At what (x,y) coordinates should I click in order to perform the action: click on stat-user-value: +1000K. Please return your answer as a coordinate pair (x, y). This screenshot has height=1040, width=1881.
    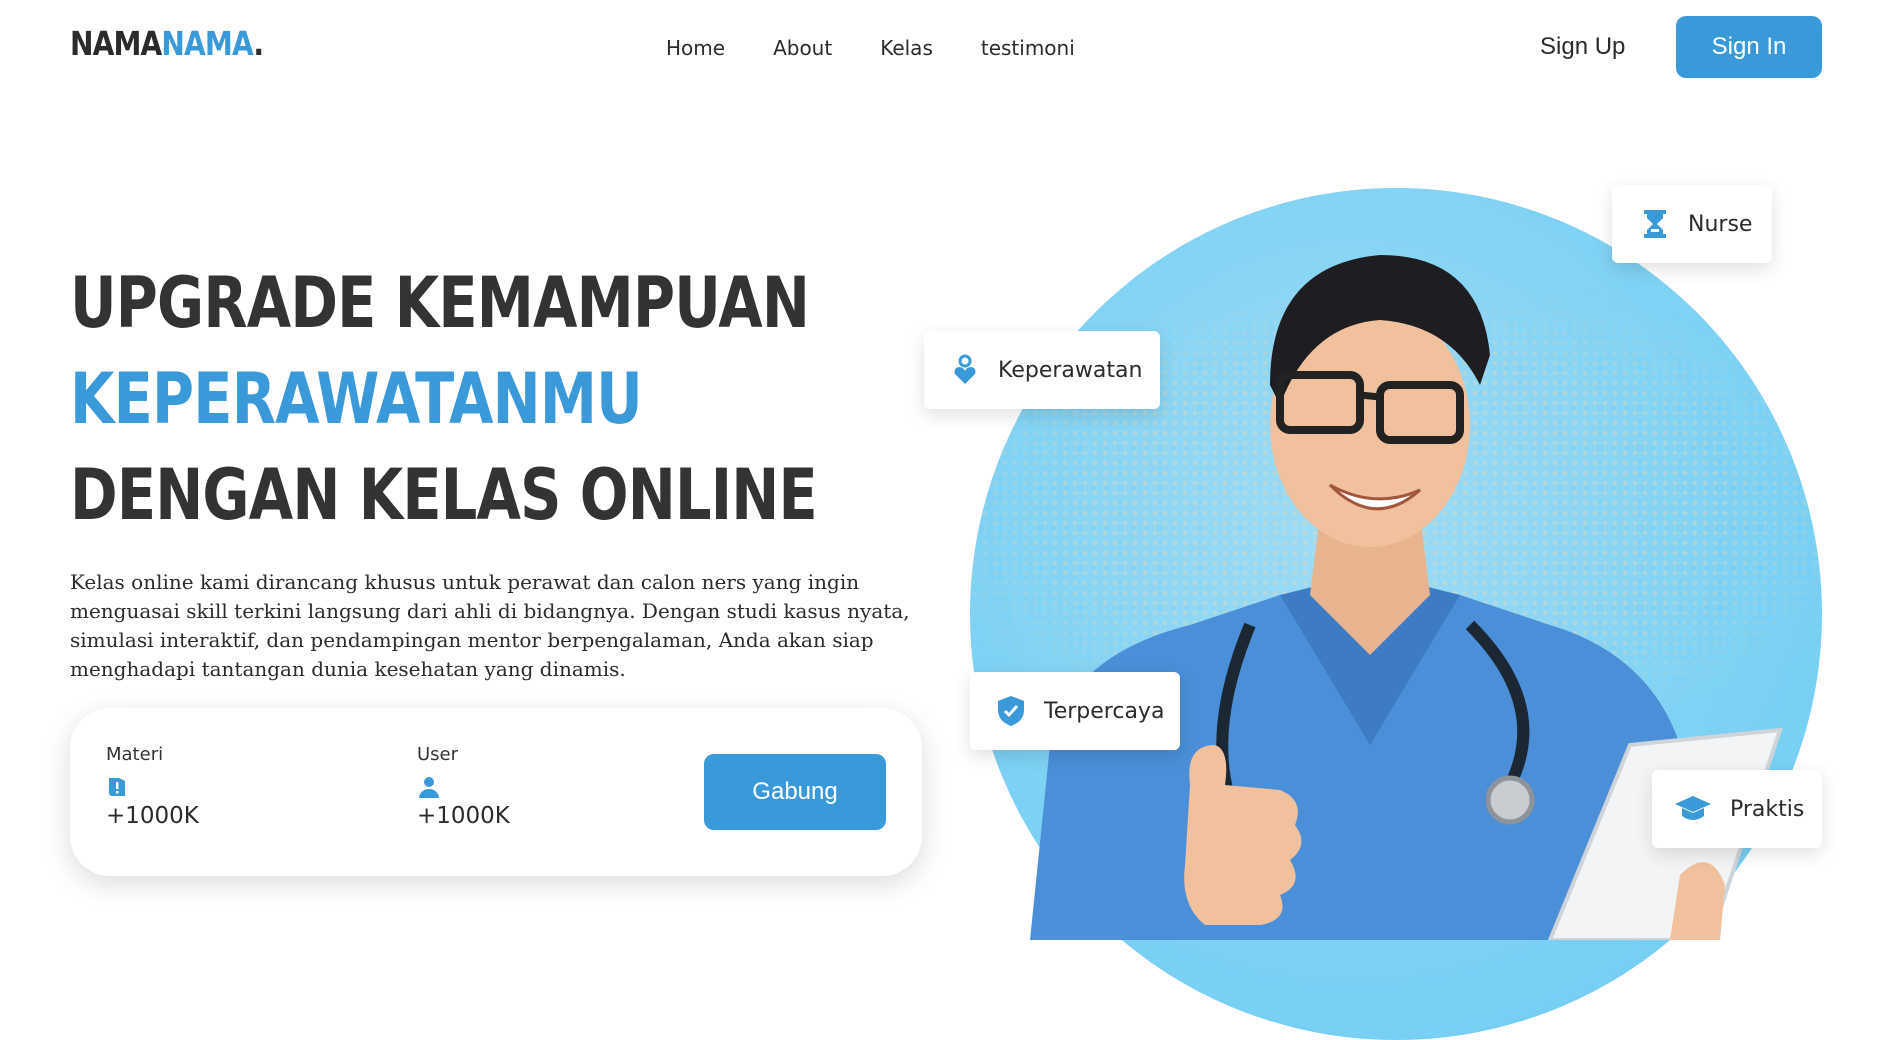
    Looking at the image, I should click on (463, 816).